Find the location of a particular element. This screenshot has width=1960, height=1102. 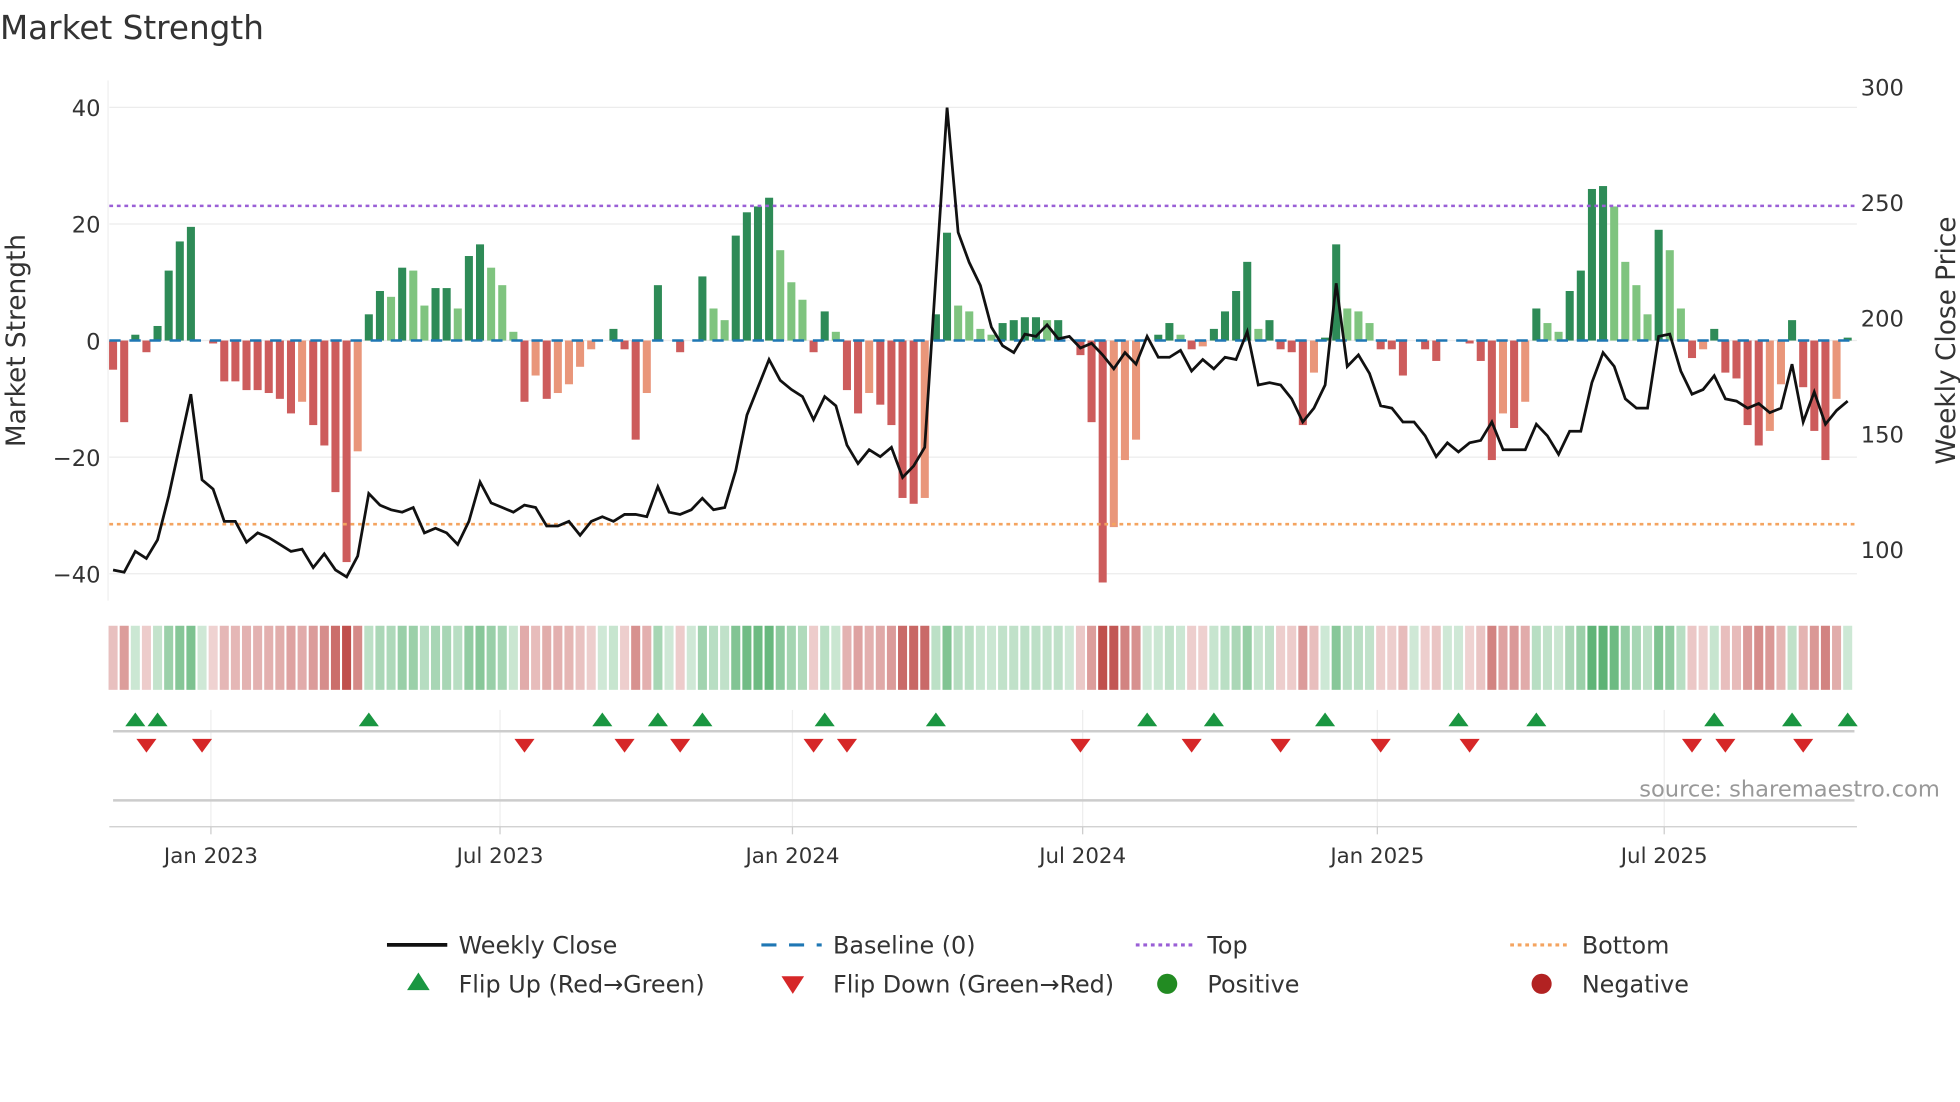

x-tick-label: Jan 2023 is located at coordinates (210, 856).